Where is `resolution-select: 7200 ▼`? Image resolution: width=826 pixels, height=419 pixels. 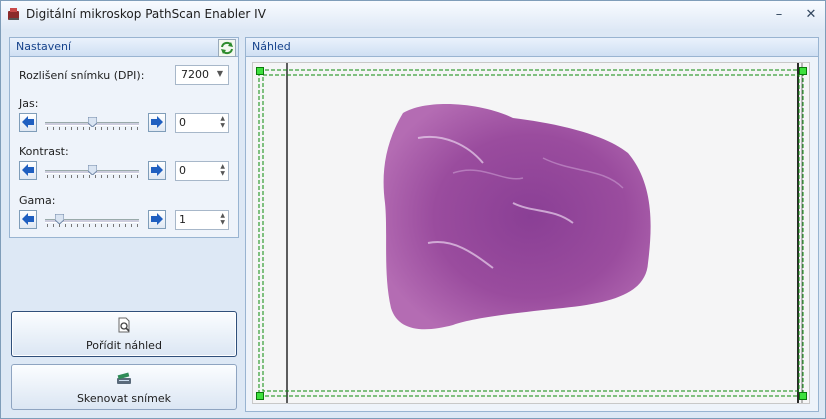
resolution-select: 7200 ▼ is located at coordinates (202, 75).